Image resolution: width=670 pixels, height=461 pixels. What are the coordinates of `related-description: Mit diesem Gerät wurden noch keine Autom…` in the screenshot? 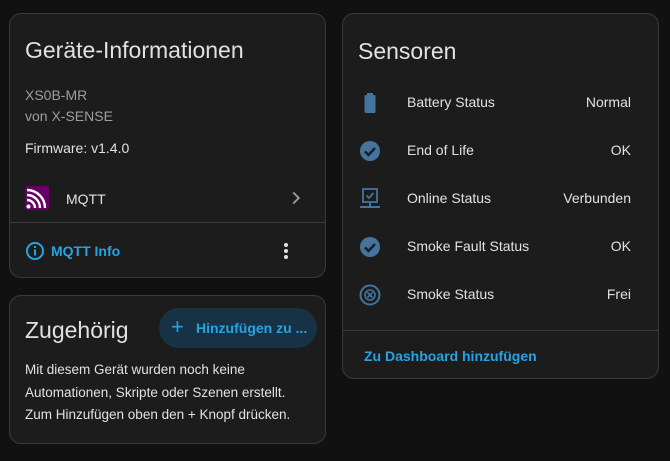 It's located at (170, 393).